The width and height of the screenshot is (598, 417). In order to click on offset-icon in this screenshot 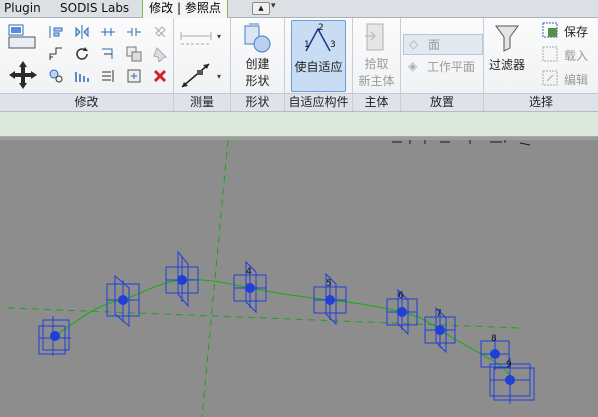, I will do `click(56, 54)`.